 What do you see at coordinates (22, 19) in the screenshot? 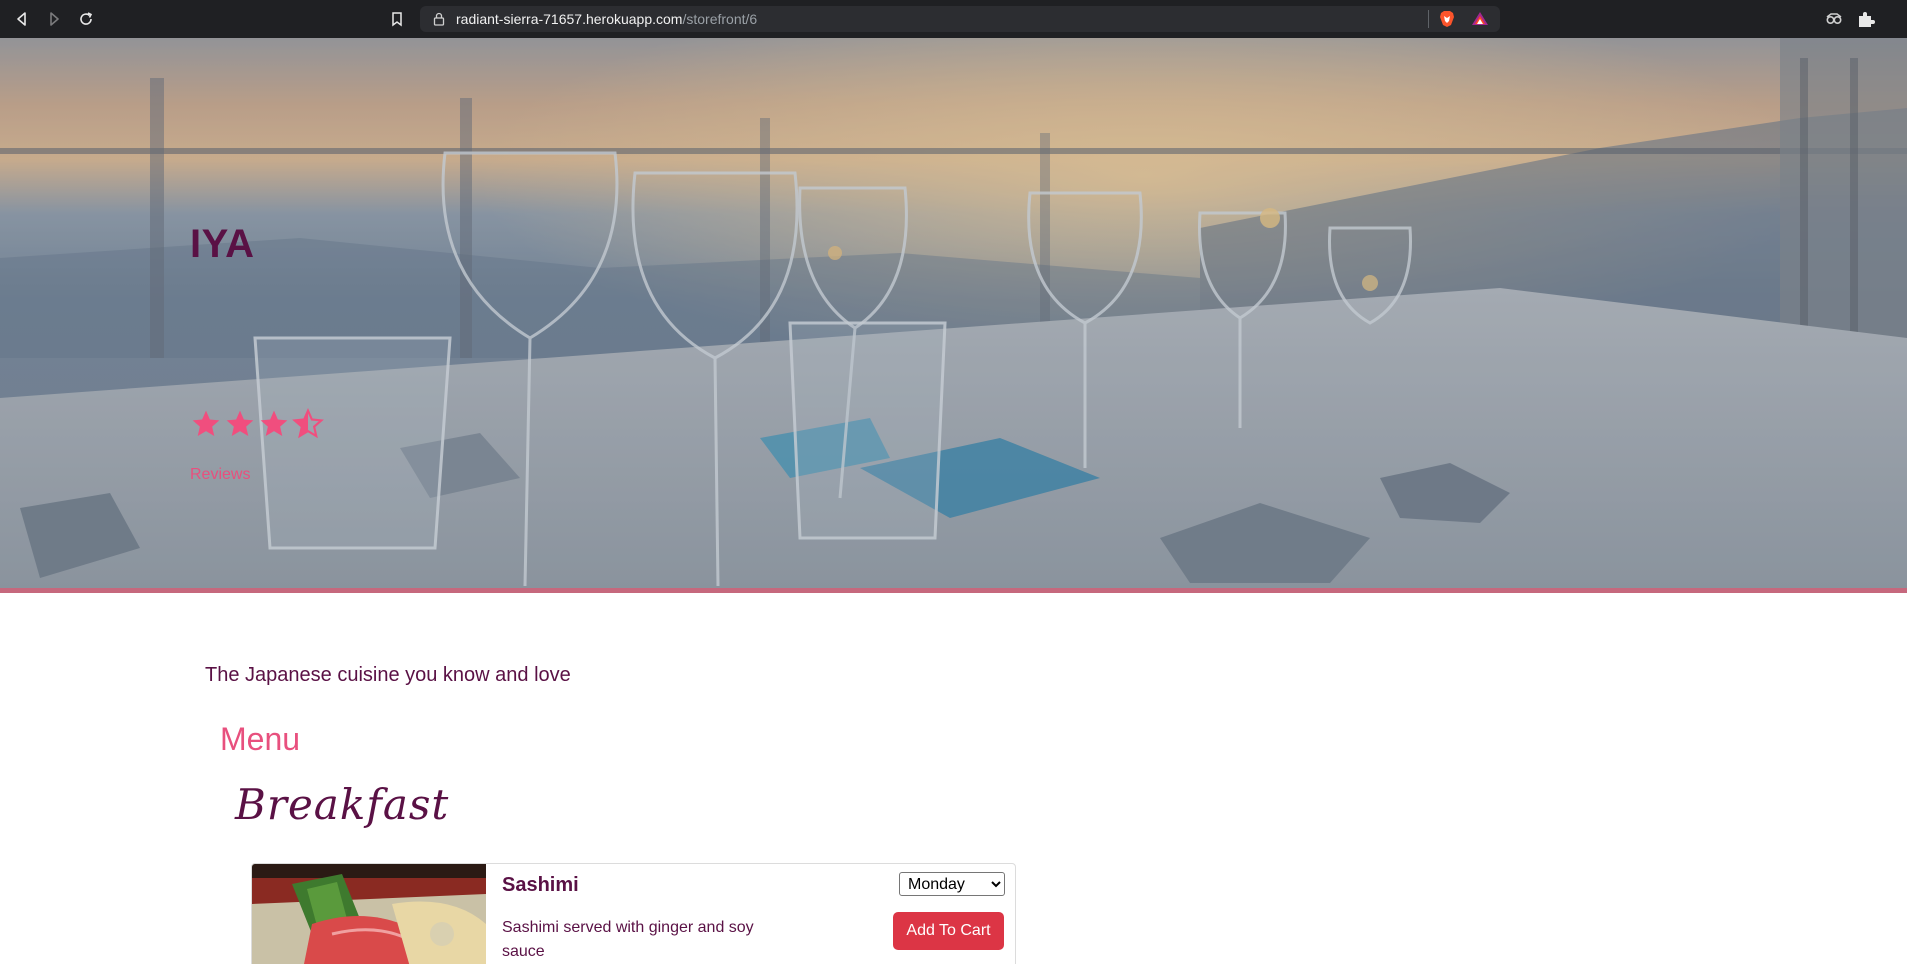
I see `back-icon` at bounding box center [22, 19].